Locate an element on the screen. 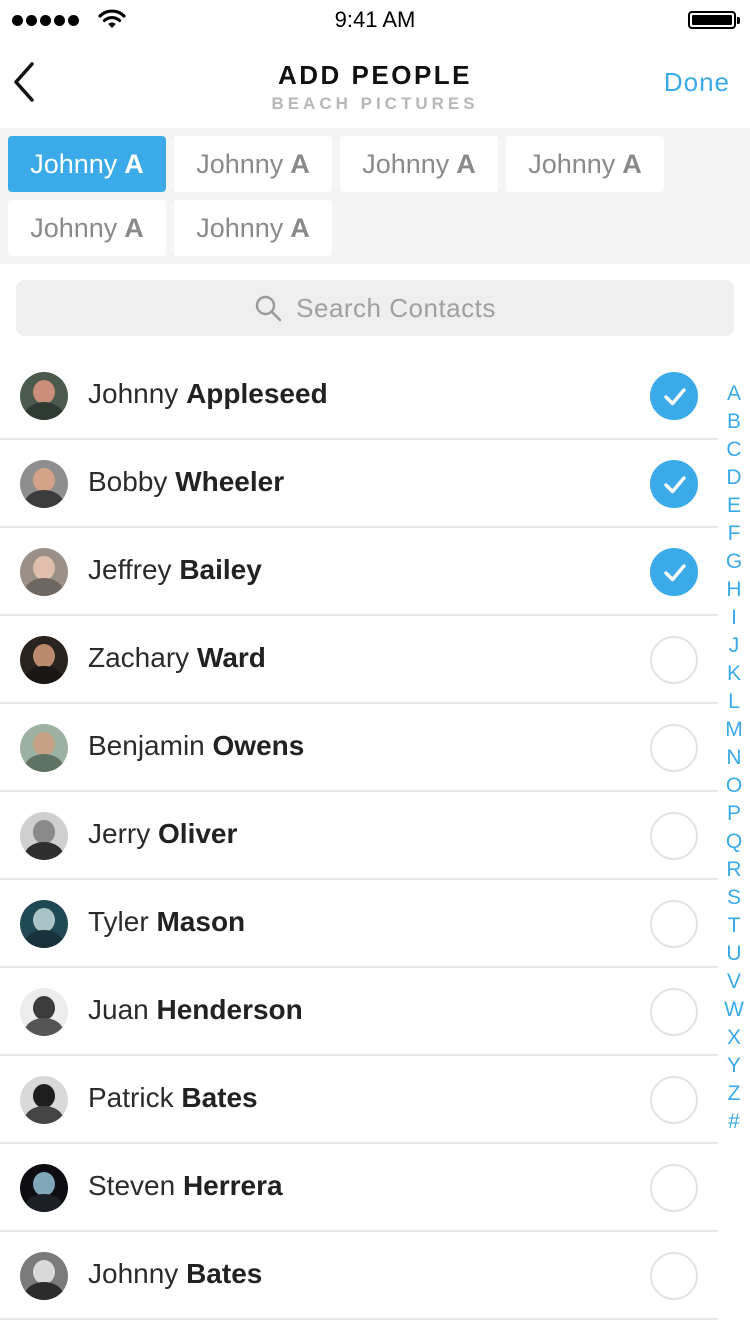 Image resolution: width=750 pixels, height=1334 pixels. index-letter: W is located at coordinates (734, 1010).